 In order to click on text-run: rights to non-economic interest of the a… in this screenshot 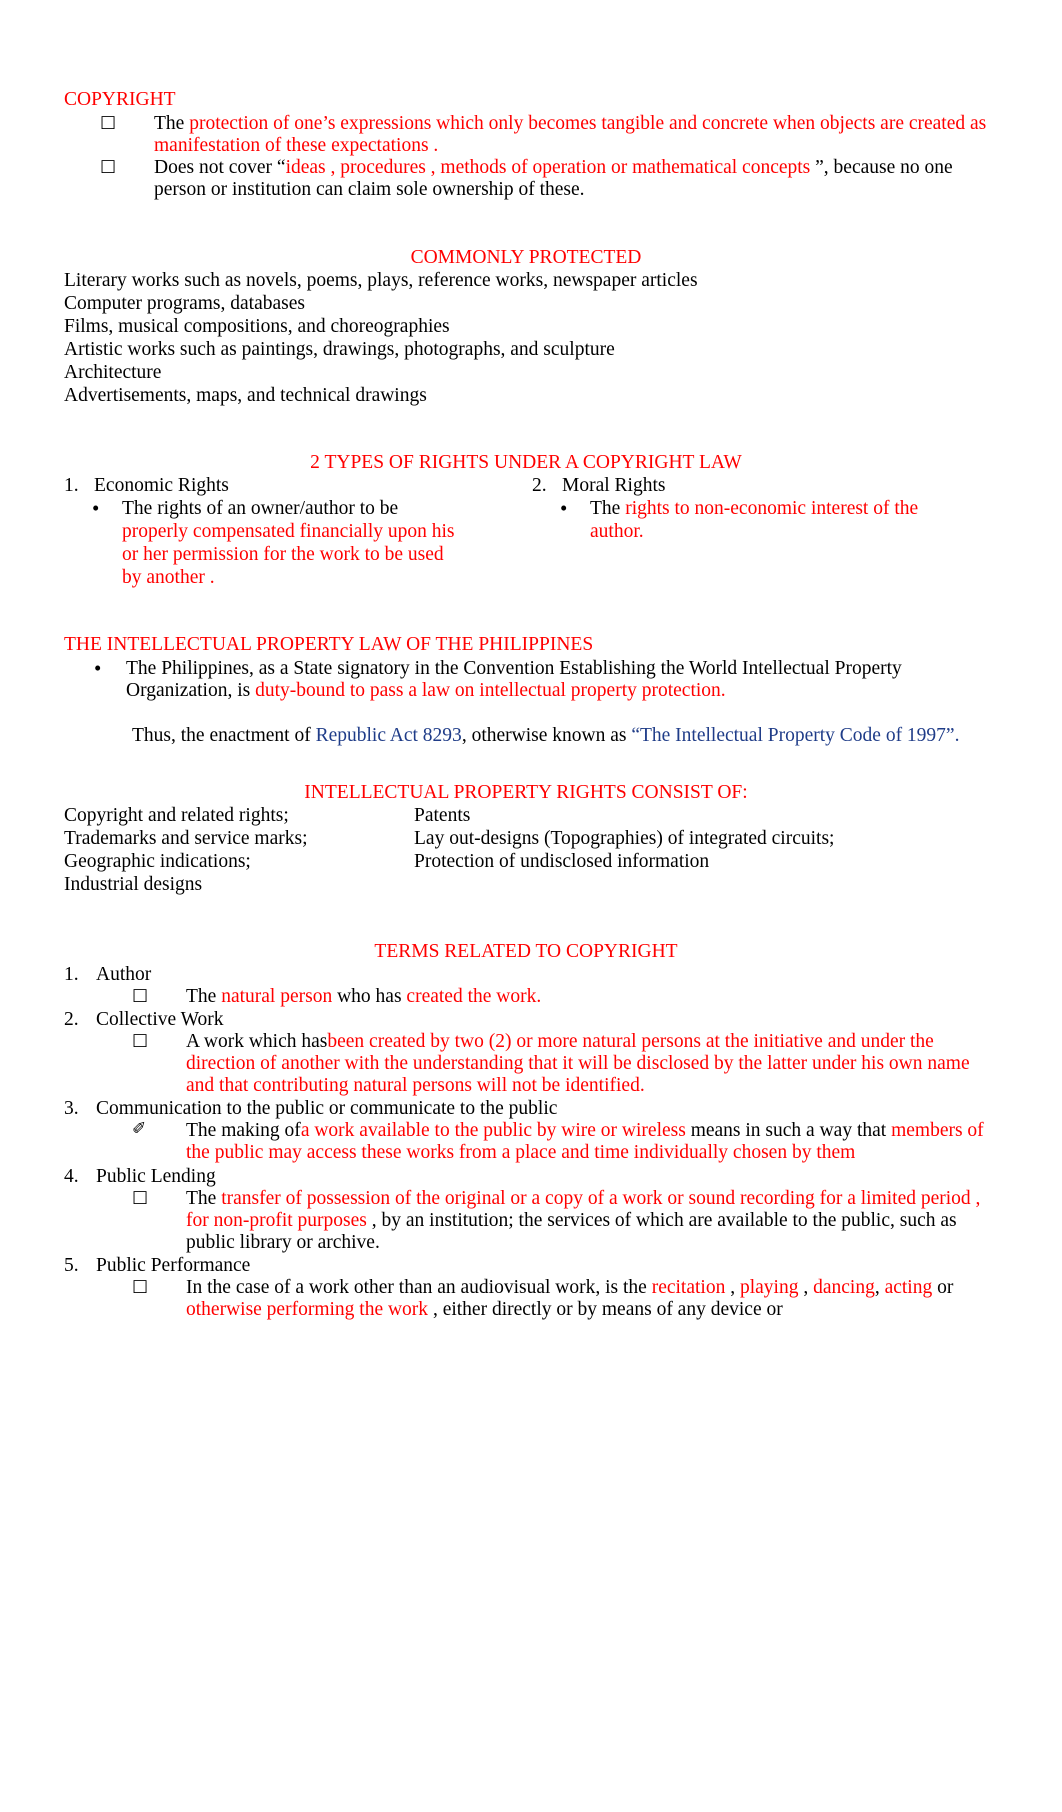, I will do `click(754, 519)`.